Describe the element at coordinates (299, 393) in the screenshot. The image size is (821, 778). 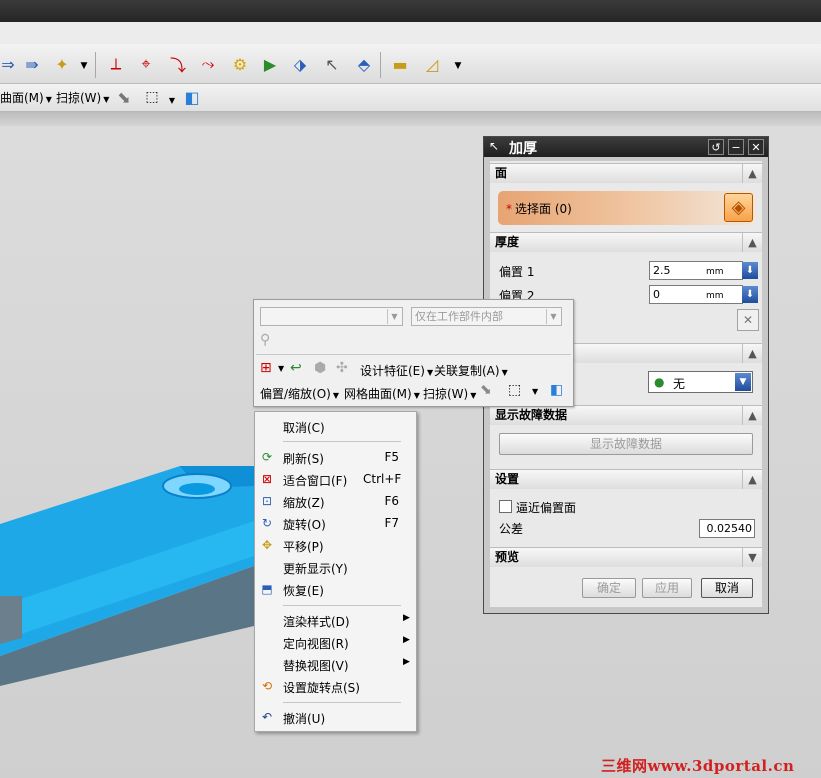
I see `offset-scale-menu: 偏置/缩放(O) ▼` at that location.